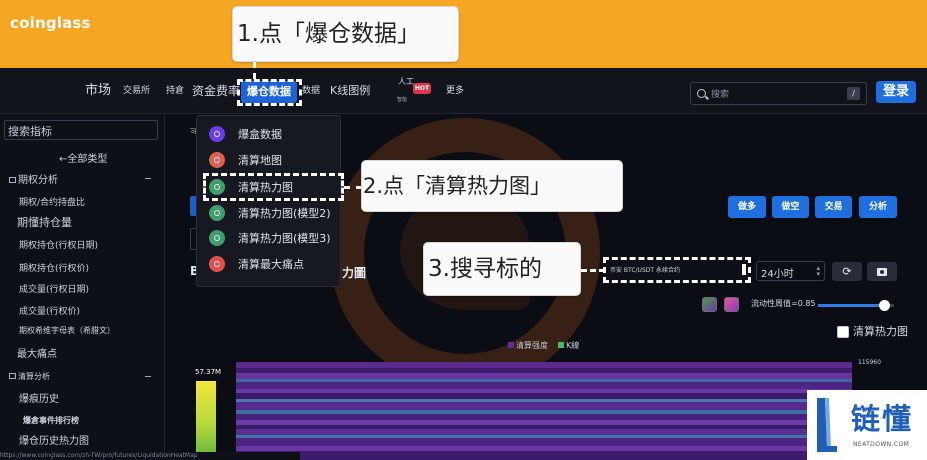  I want to click on highlight-heatmap-item, so click(273, 187).